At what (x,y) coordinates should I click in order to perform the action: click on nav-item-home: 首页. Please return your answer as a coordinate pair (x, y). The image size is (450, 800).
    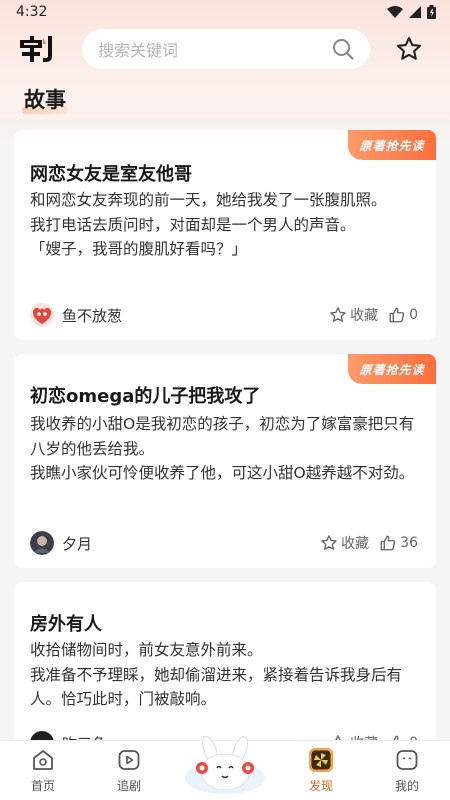
    Looking at the image, I should click on (43, 770).